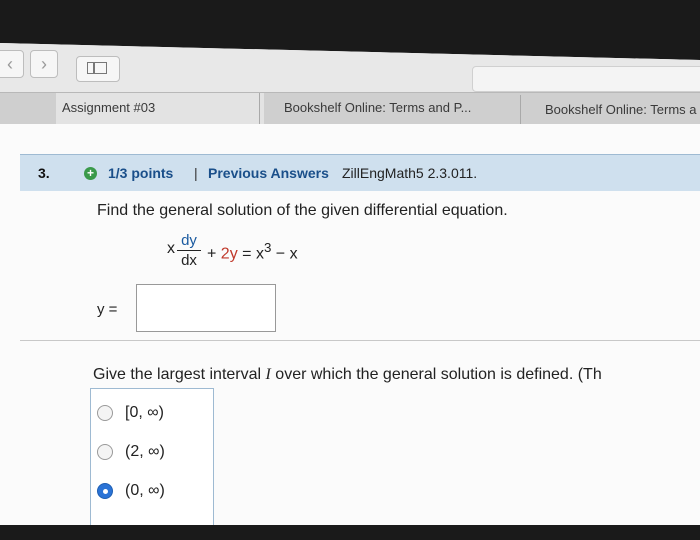  I want to click on interval-options: [0, ∞) (2, ∞) (0, ∞), so click(152, 456).